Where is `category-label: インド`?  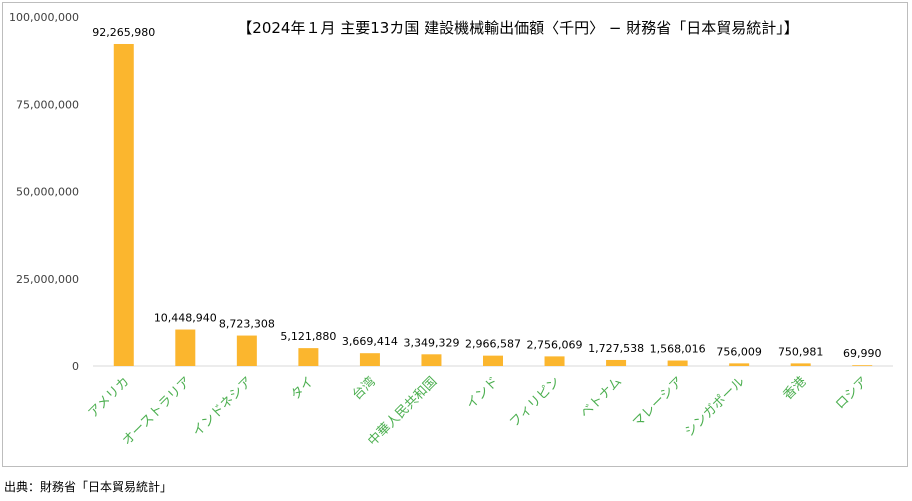
category-label: インド is located at coordinates (483, 393).